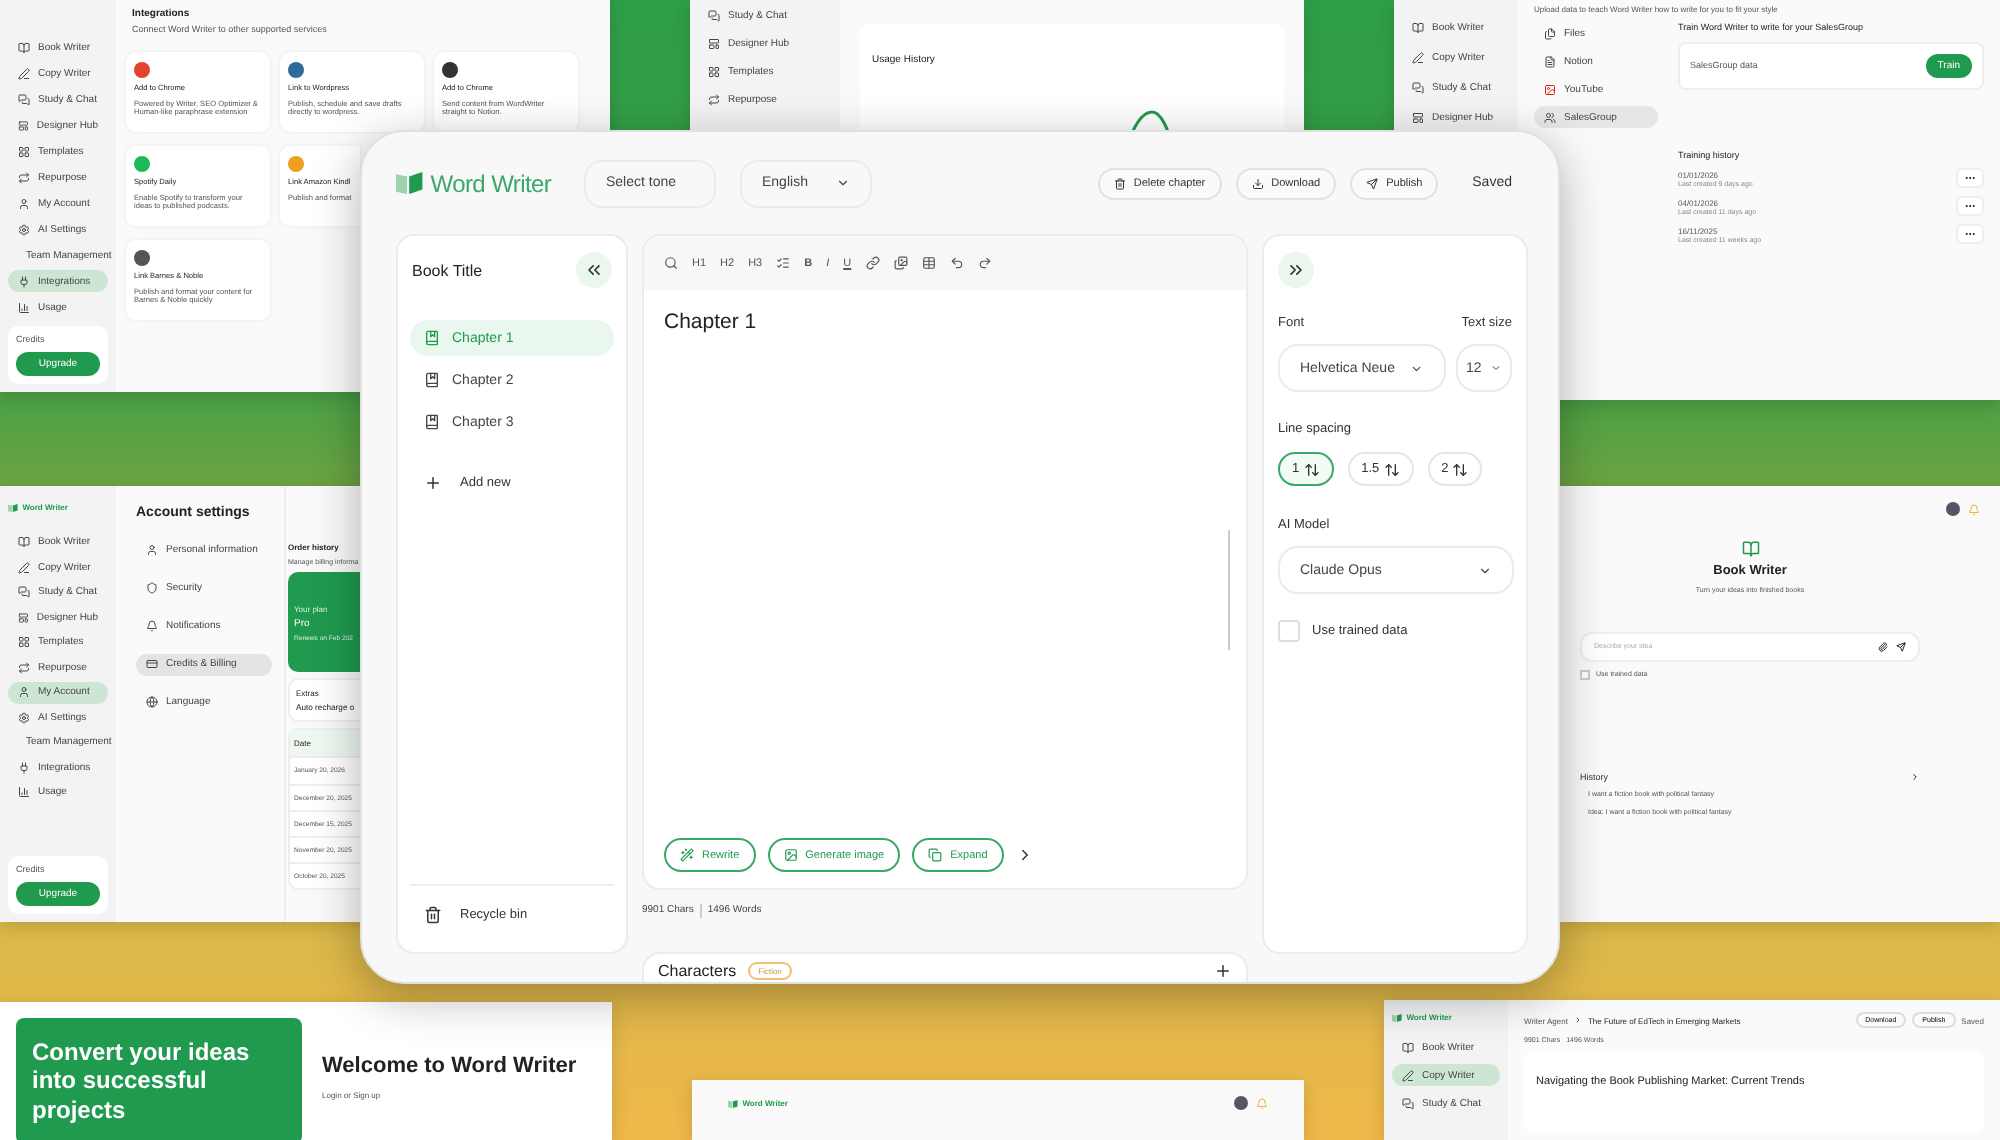  What do you see at coordinates (984, 263) in the screenshot?
I see `redo-icon` at bounding box center [984, 263].